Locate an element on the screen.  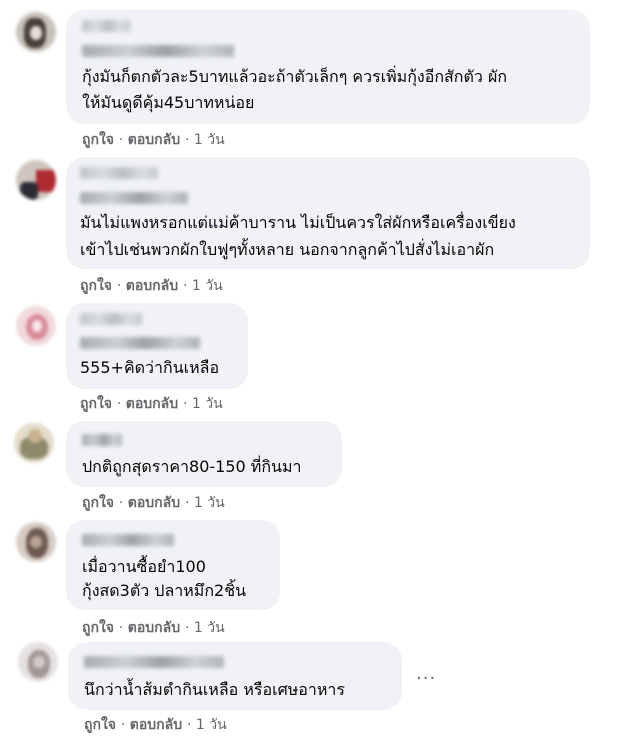
comment-text-line: นึกว่าน้ำส้มตำกินเหลือ หรือเศษอาหาร is located at coordinates (214, 689).